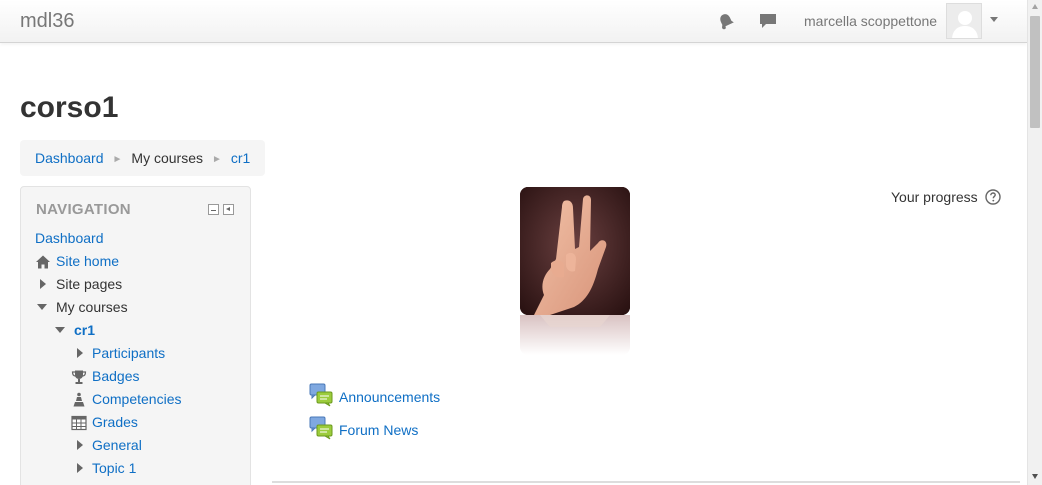  I want to click on navigation-block-title: NAVIGATION, so click(83, 209).